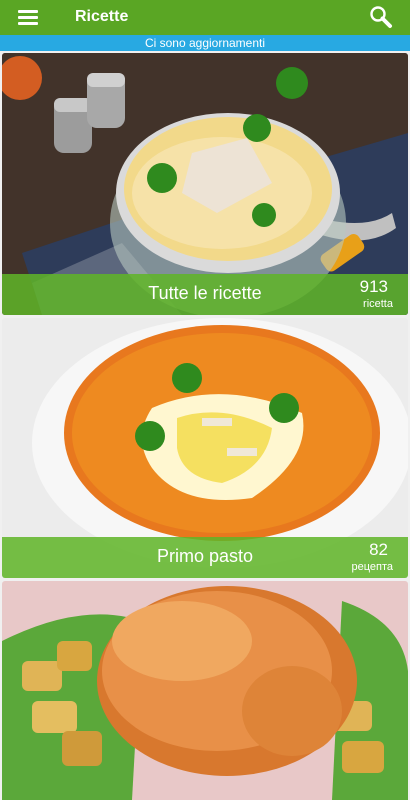 The width and height of the screenshot is (410, 800). I want to click on category-caption: Primo pasto 82 рецепта, so click(205, 557).